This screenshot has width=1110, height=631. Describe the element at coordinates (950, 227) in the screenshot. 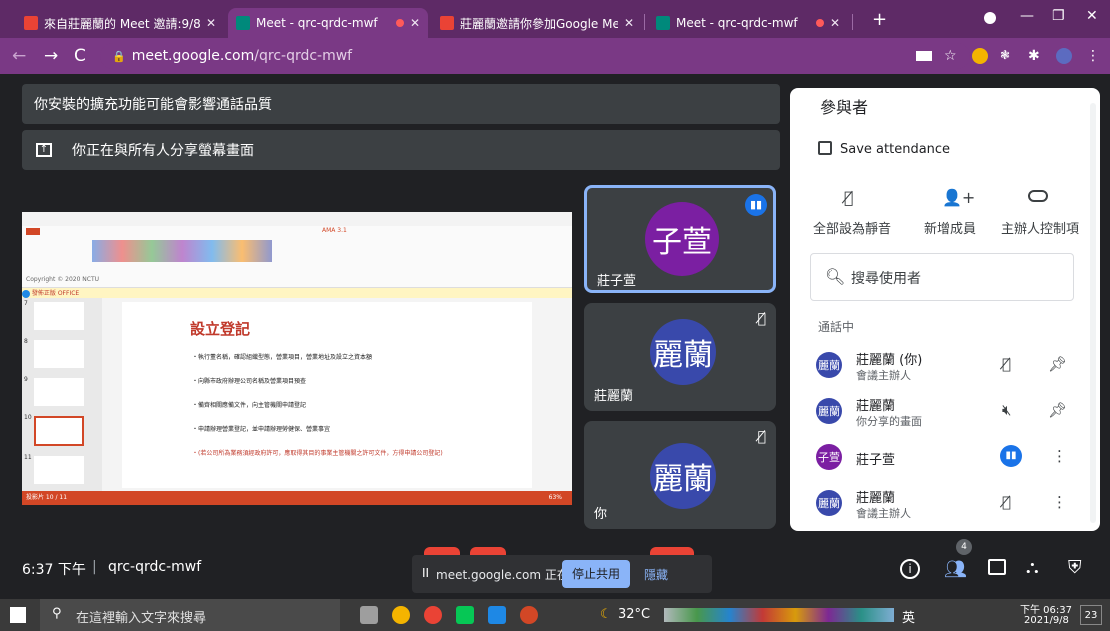

I see `add-people-button: 新增成員` at that location.